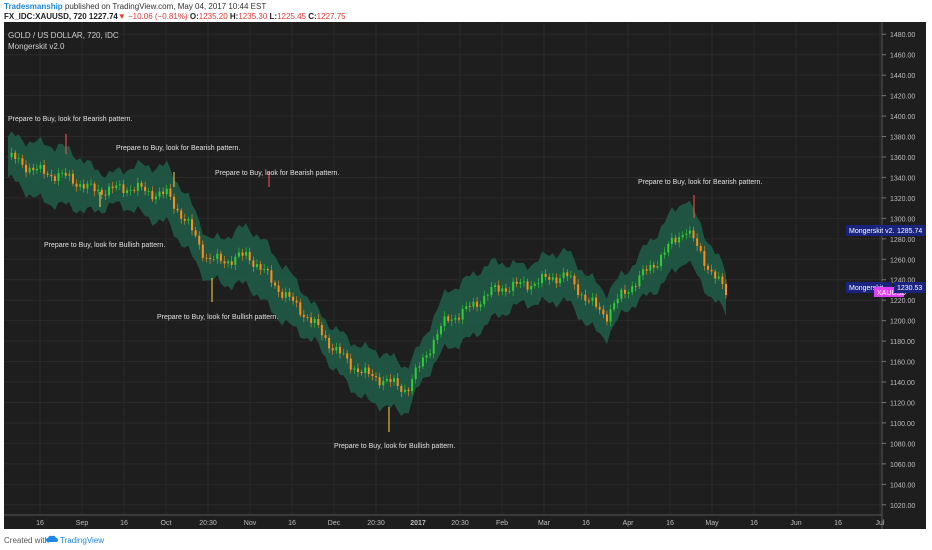  Describe the element at coordinates (902, 178) in the screenshot. I see `price-tick-label: 1340.00` at that location.